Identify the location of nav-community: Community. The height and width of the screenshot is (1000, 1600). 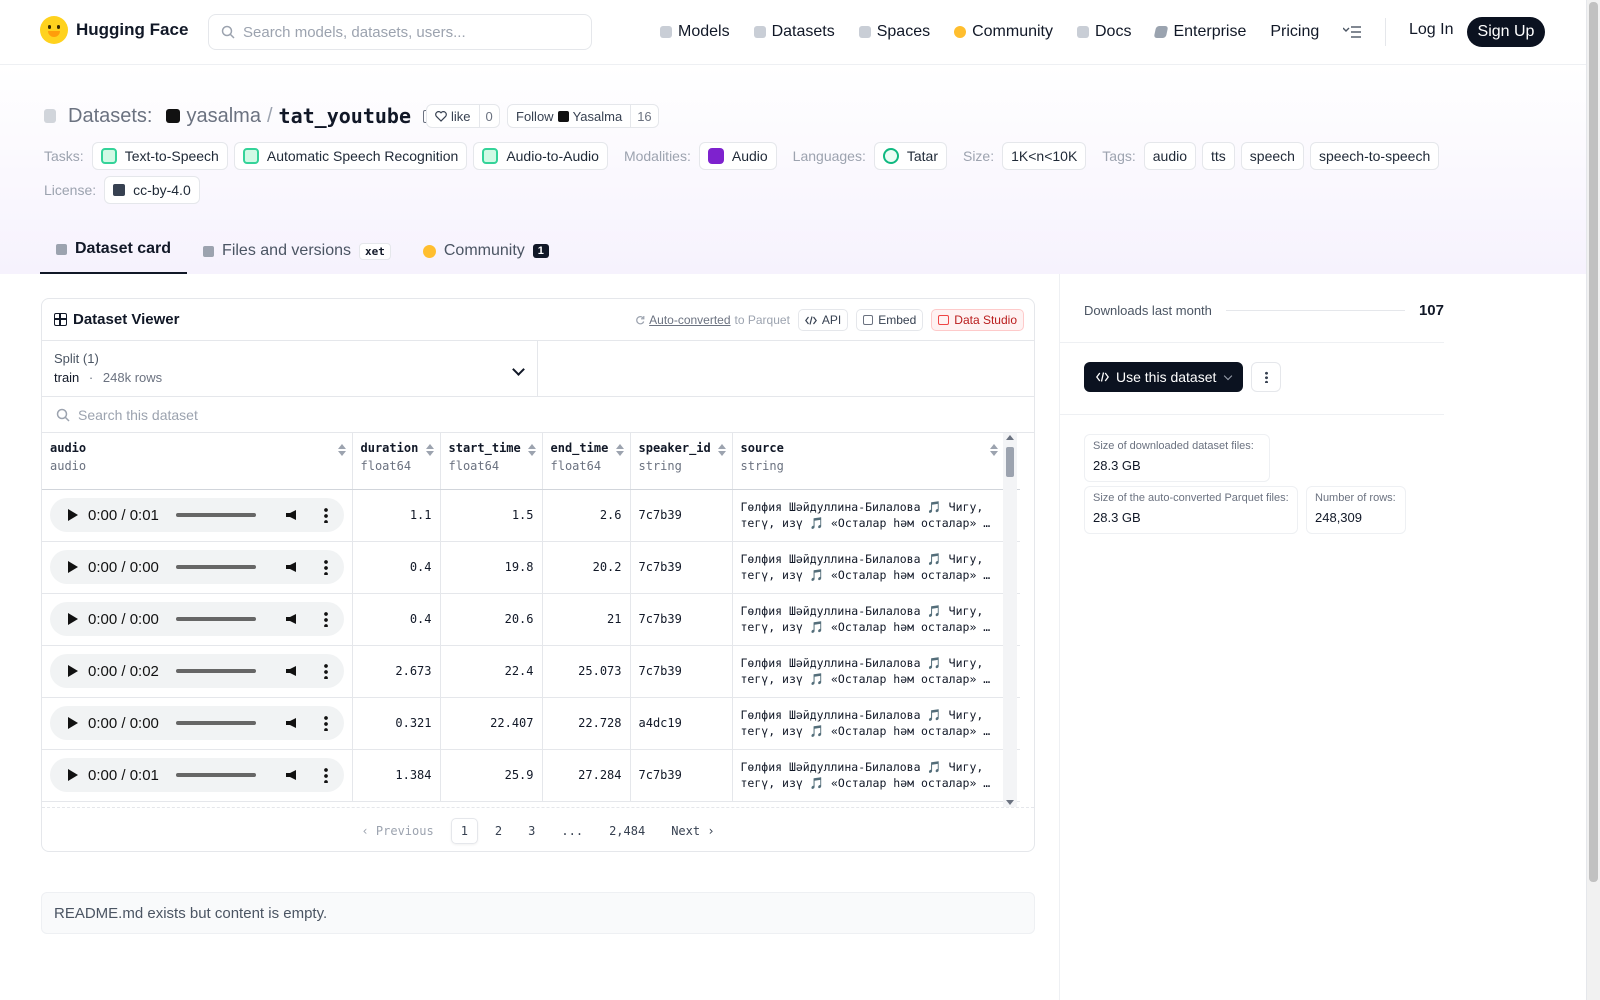
(1003, 32).